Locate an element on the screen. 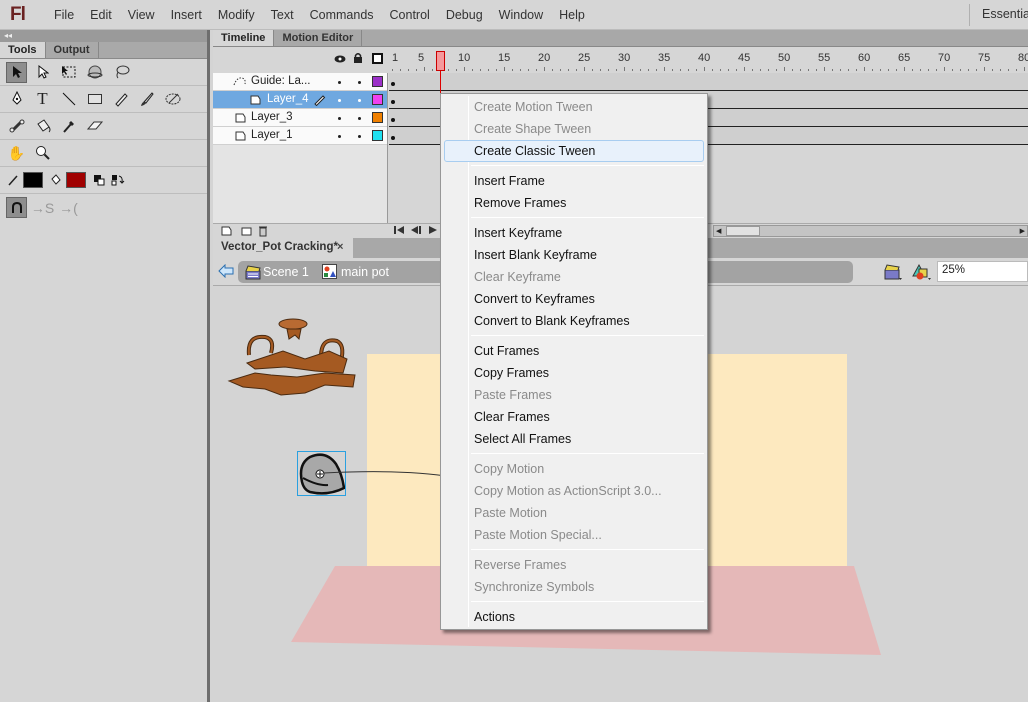  menu-item-remove-frames: Remove Frames is located at coordinates (574, 203).